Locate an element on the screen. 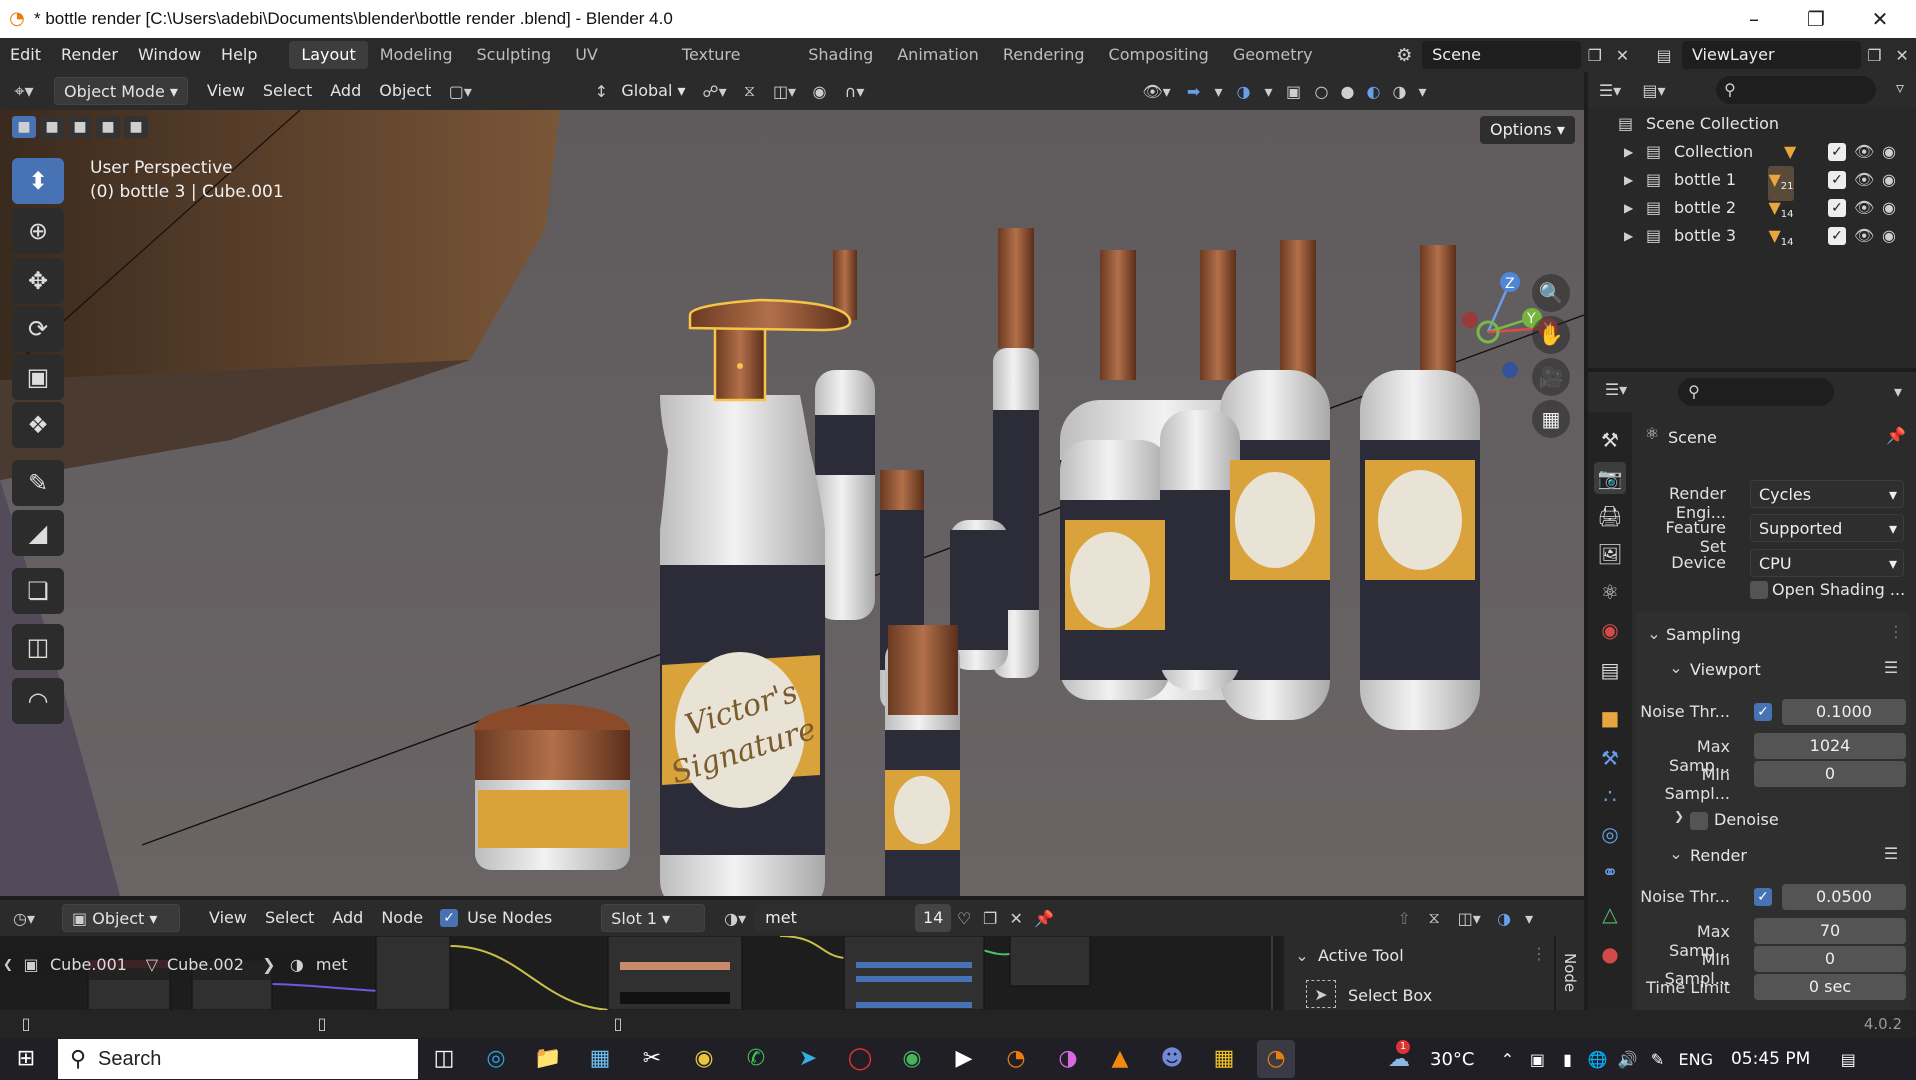  use-nodes-label: Use Nodes is located at coordinates (509, 918).